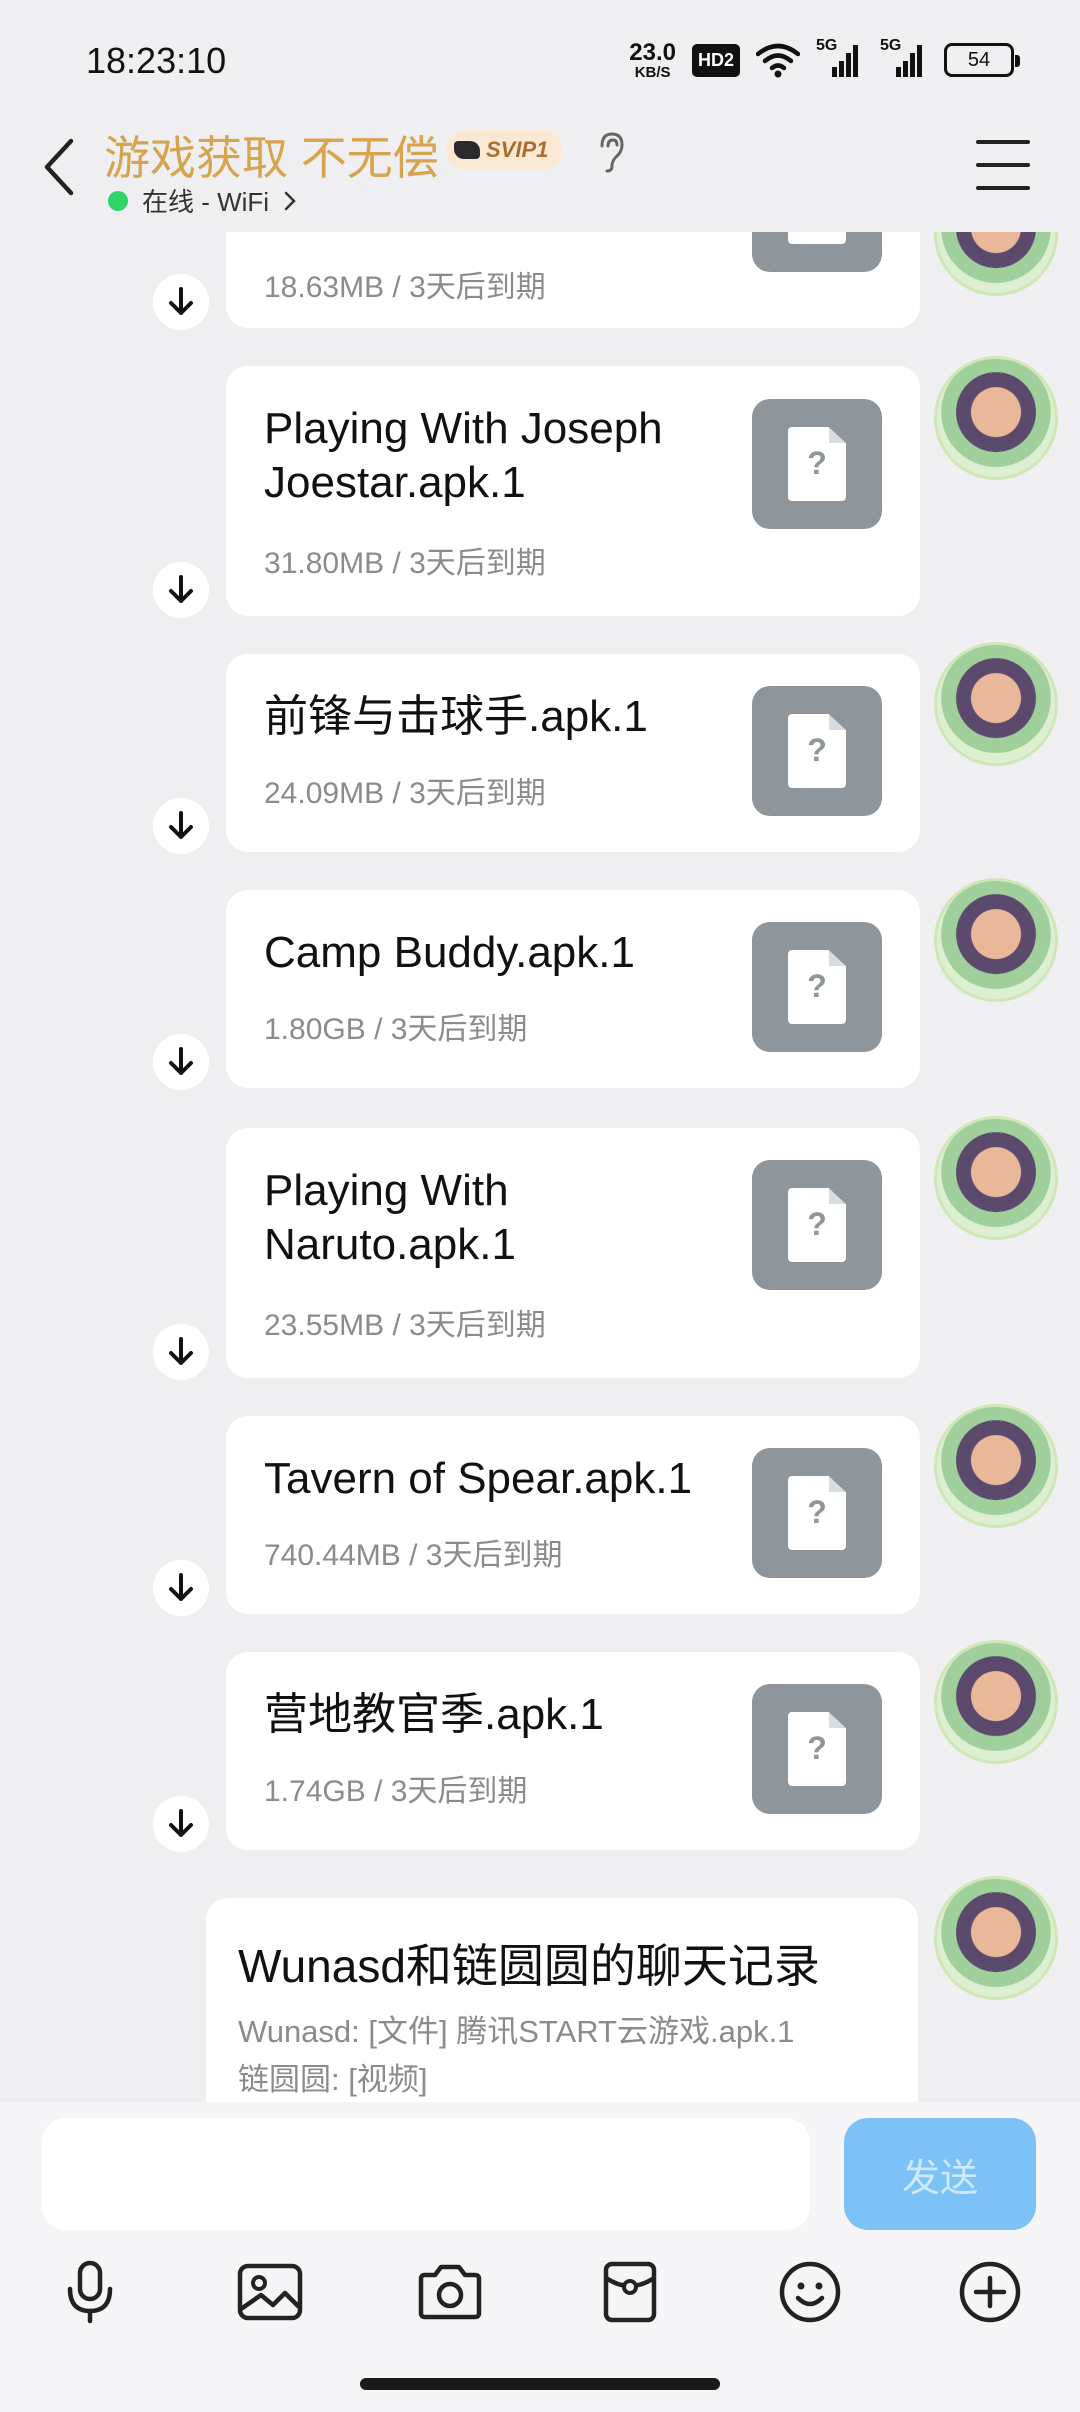 Image resolution: width=1080 pixels, height=2412 pixels. Describe the element at coordinates (478, 1478) in the screenshot. I see `file-name: Tavern of Spear.apk.1` at that location.